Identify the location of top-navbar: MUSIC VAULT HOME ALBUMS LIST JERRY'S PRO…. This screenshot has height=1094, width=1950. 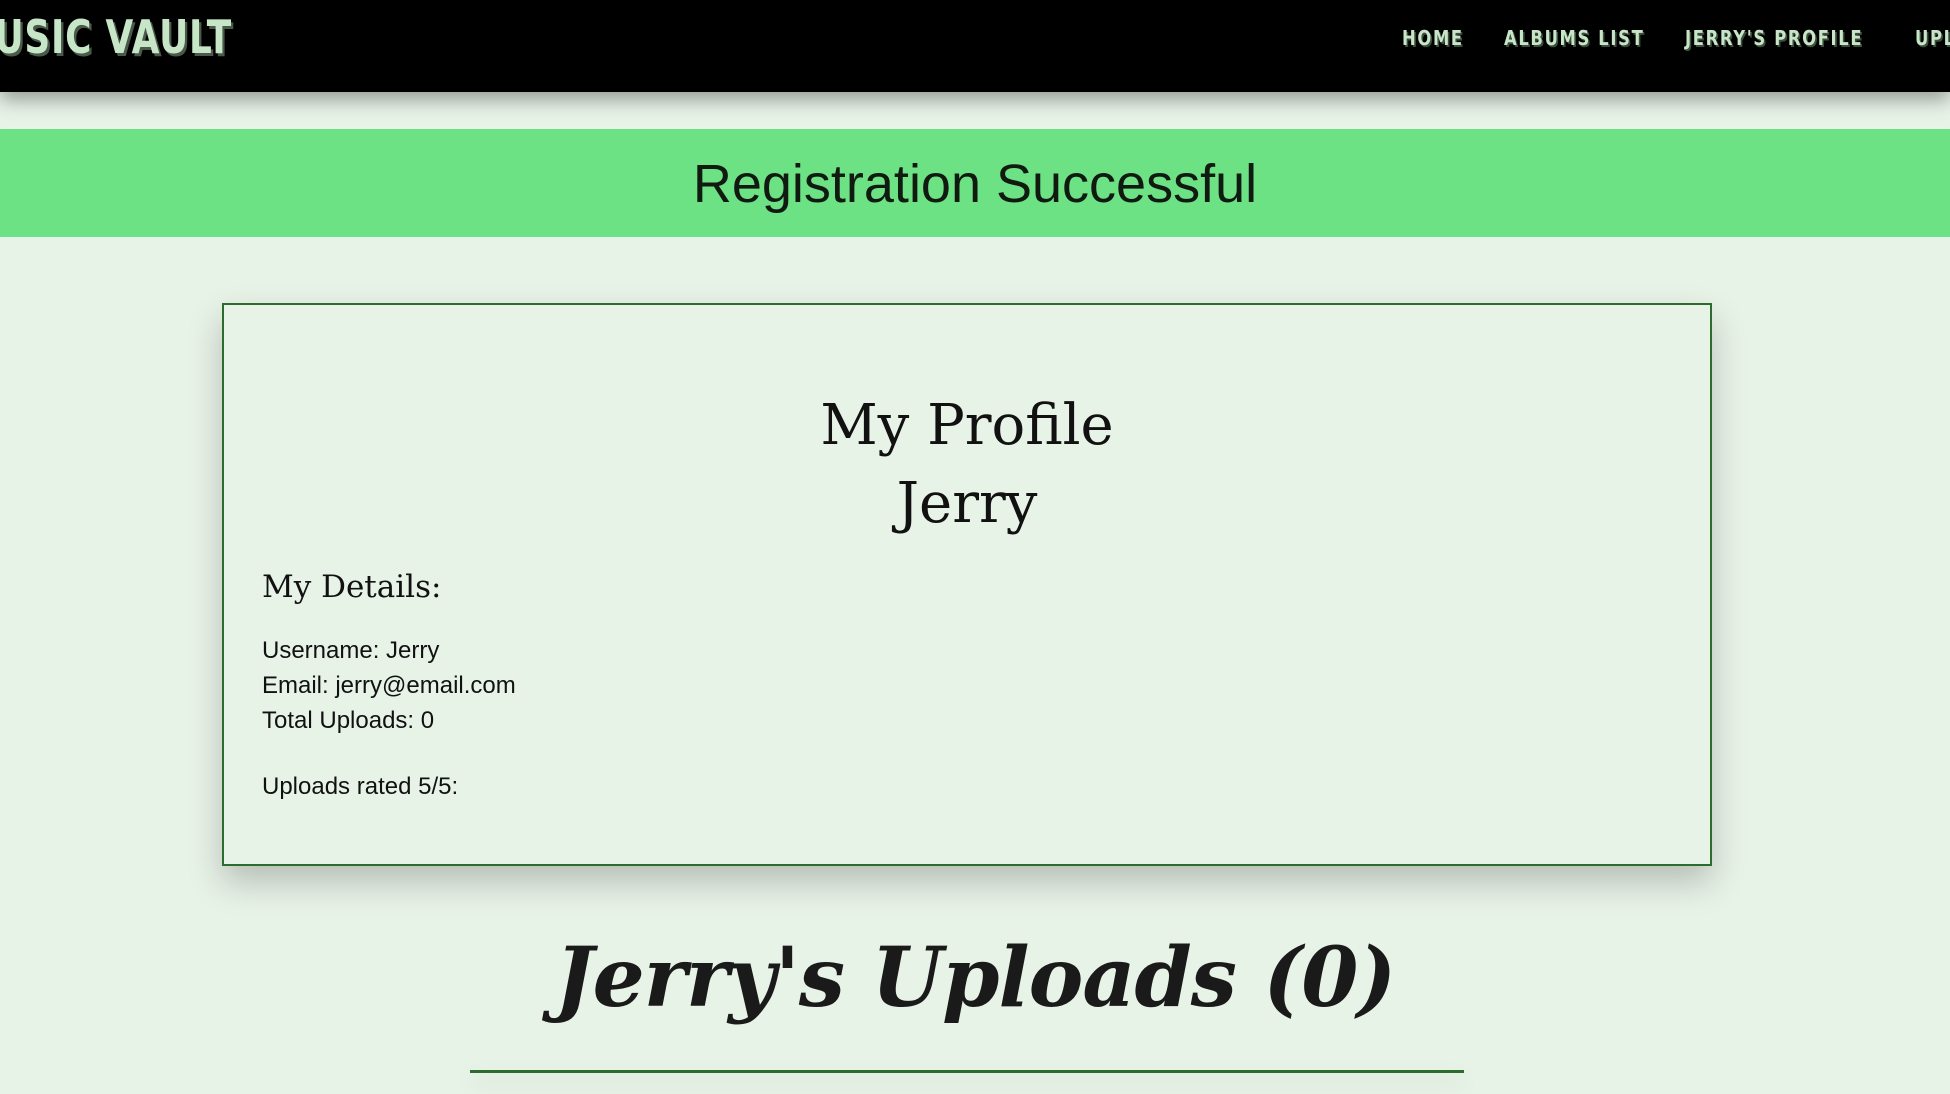
(975, 46).